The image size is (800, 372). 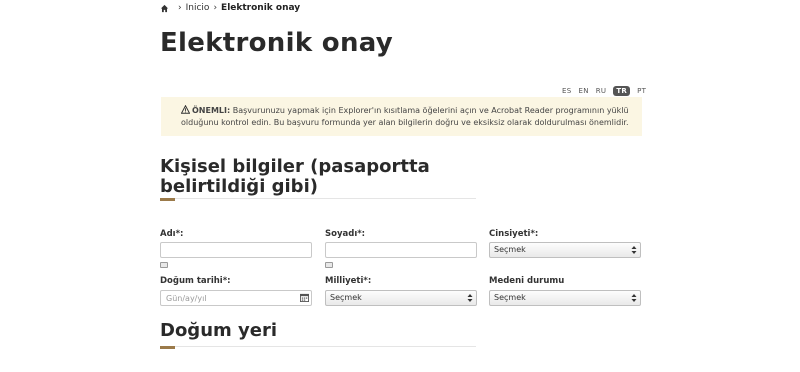 What do you see at coordinates (583, 91) in the screenshot?
I see `lang-en: EN` at bounding box center [583, 91].